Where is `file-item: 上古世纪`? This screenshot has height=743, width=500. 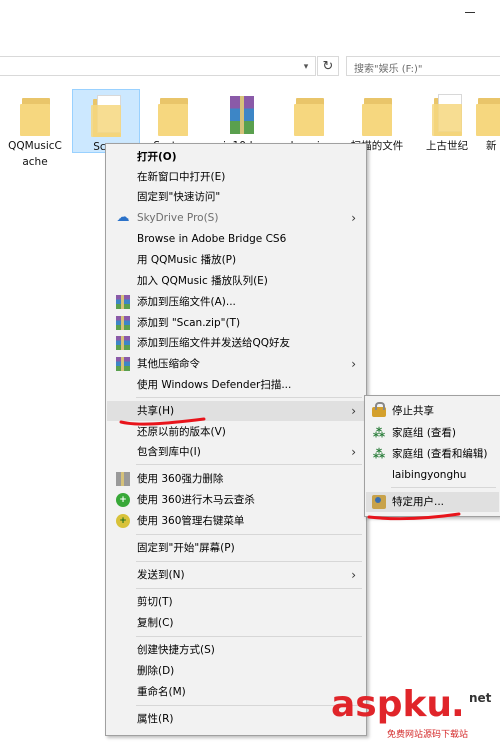 file-item: 上古世纪 is located at coordinates (447, 123).